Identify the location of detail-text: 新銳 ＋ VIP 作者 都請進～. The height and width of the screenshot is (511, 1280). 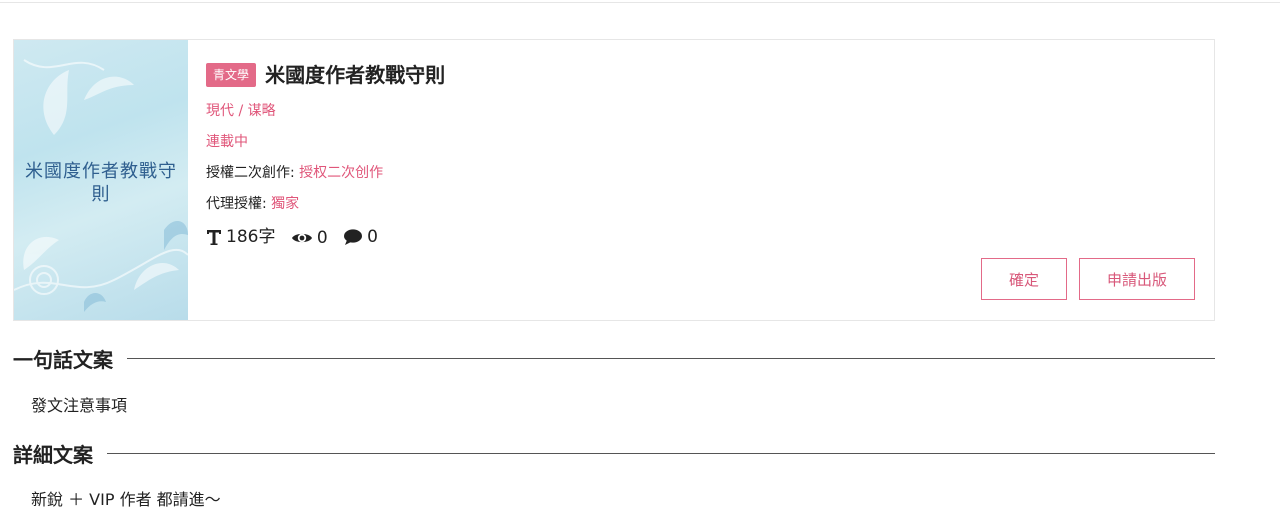
(126, 499).